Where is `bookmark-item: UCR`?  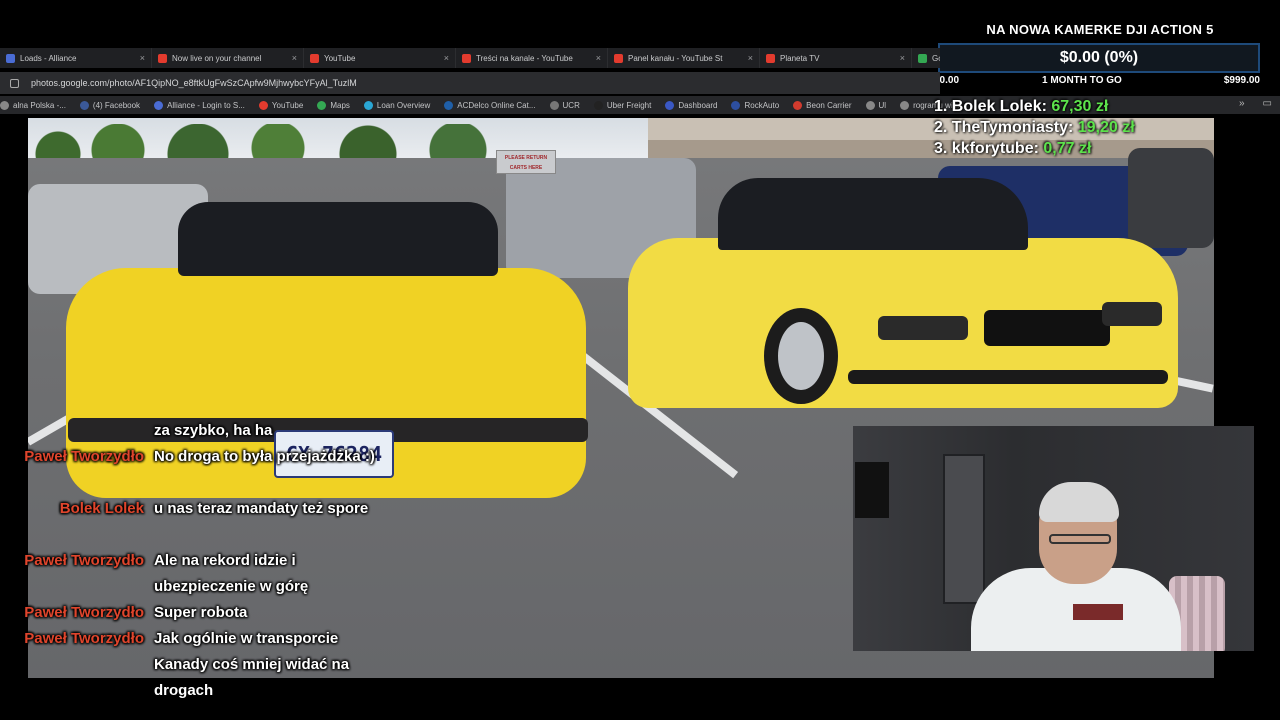 bookmark-item: UCR is located at coordinates (564, 105).